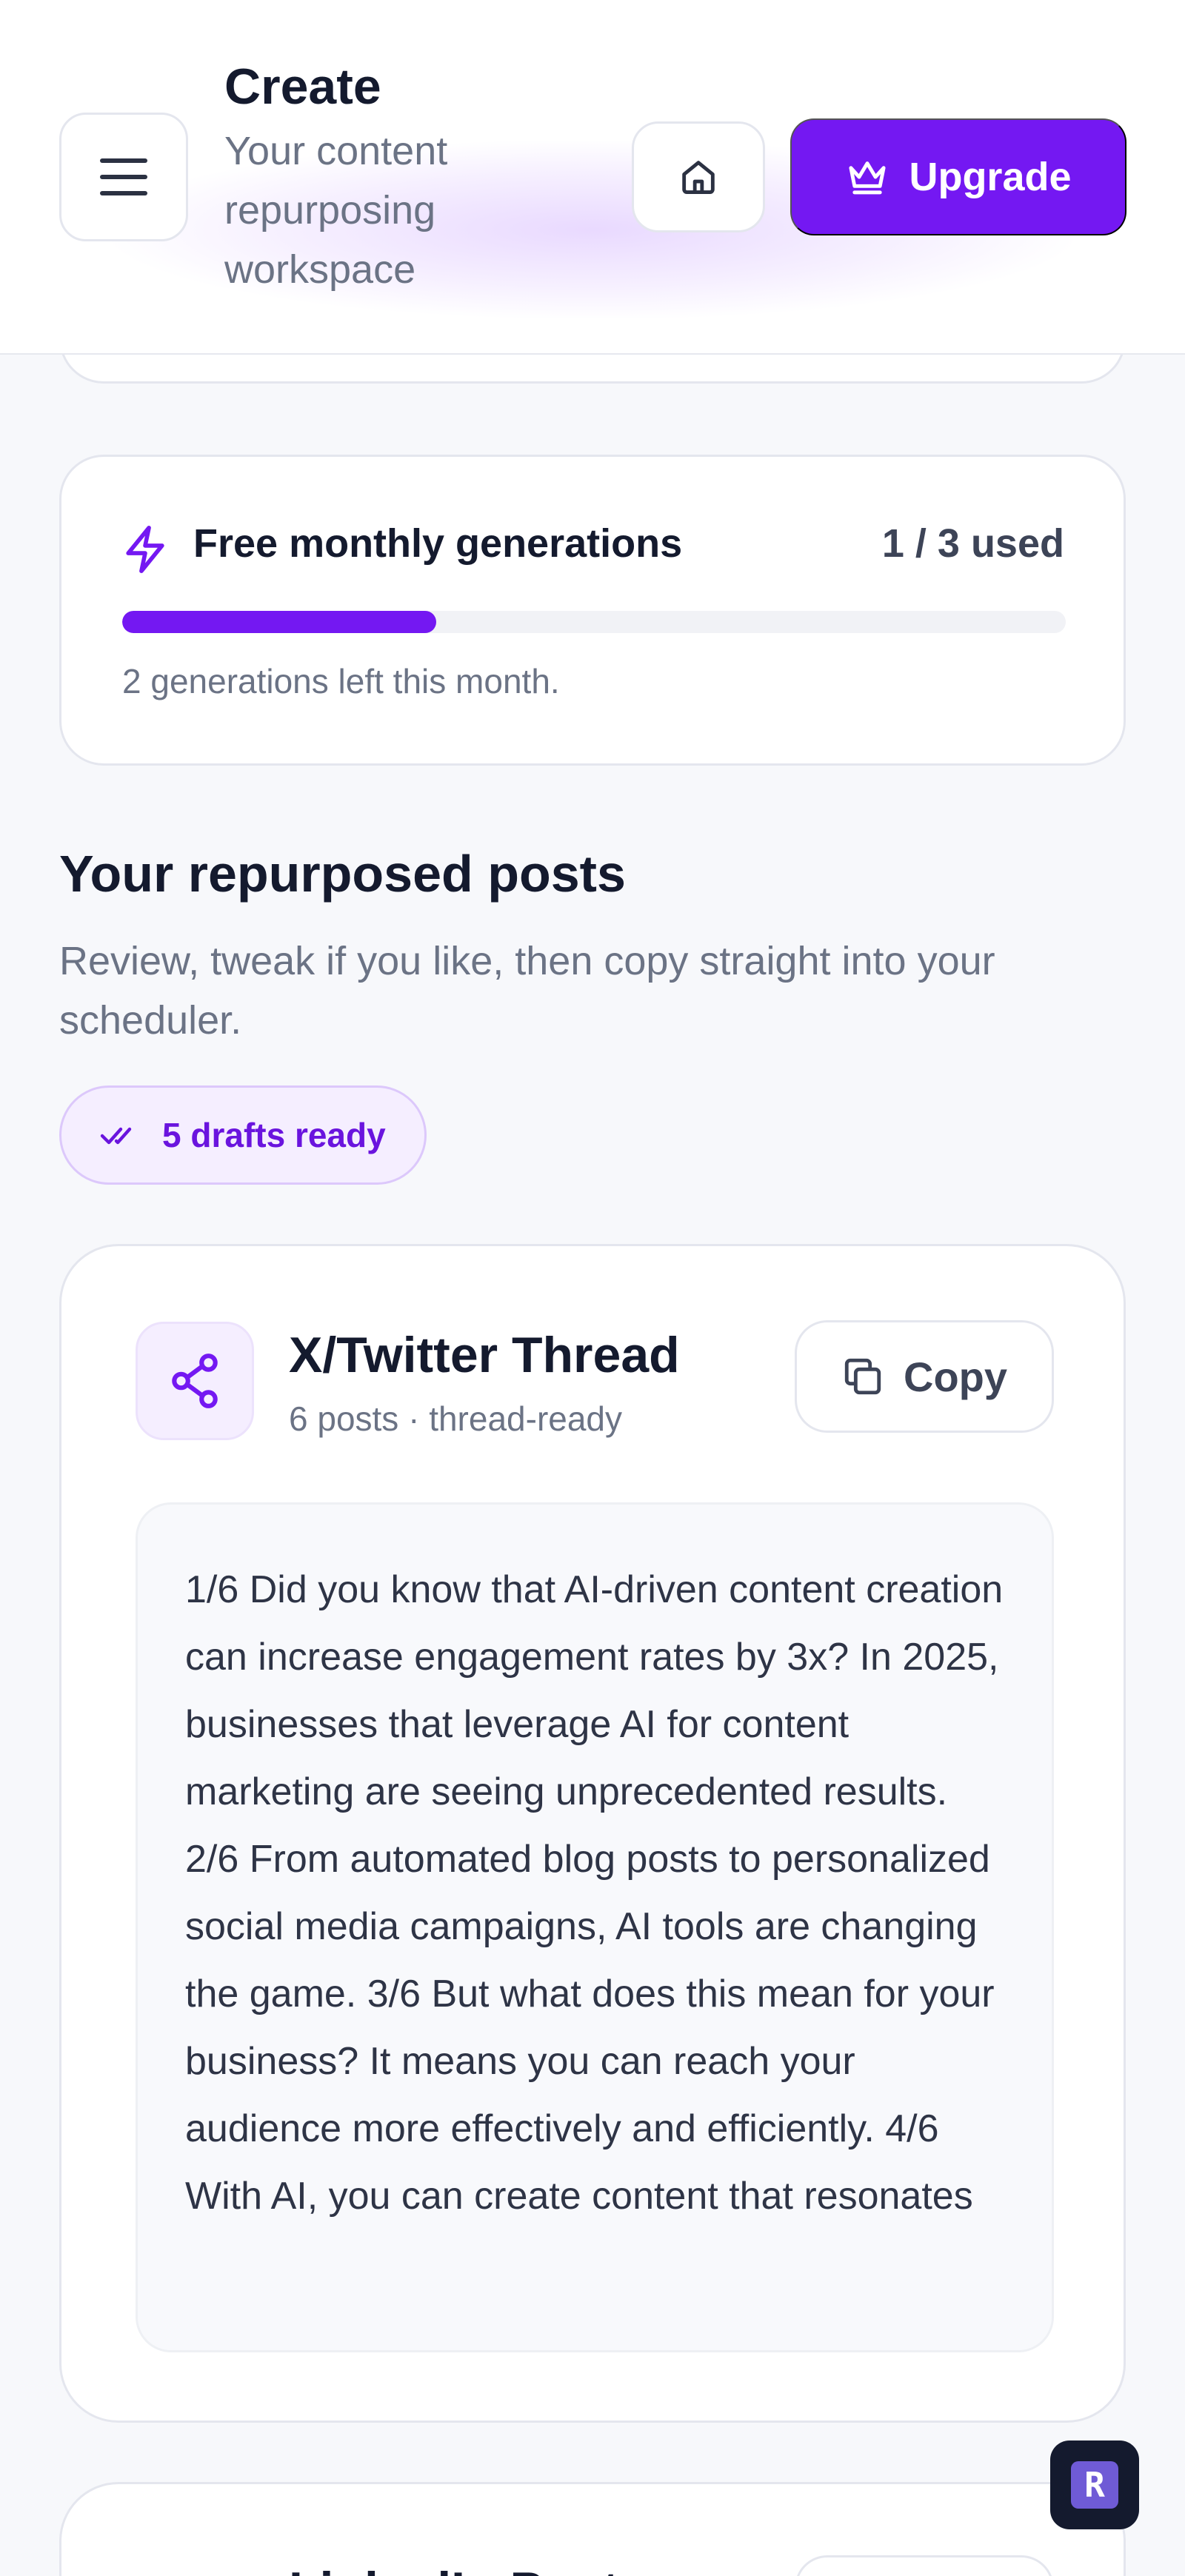 This screenshot has height=2576, width=1185. Describe the element at coordinates (342, 874) in the screenshot. I see `section-title: Your repurposed posts` at that location.